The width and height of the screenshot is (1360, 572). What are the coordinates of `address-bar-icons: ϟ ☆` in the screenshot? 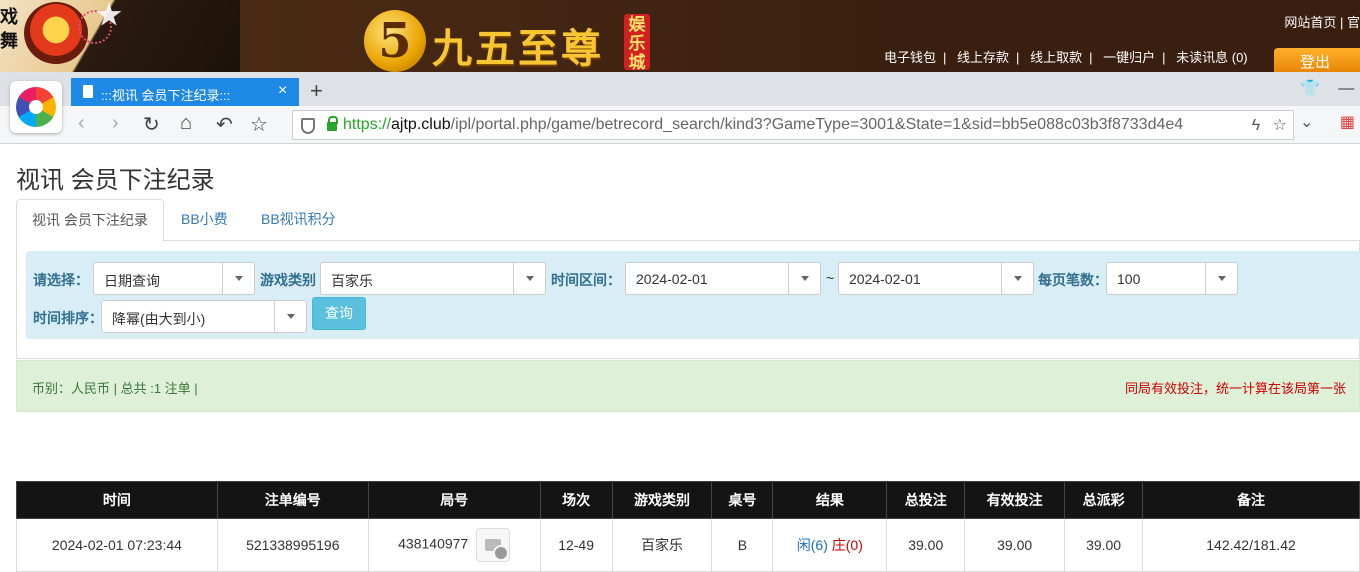 It's located at (1269, 125).